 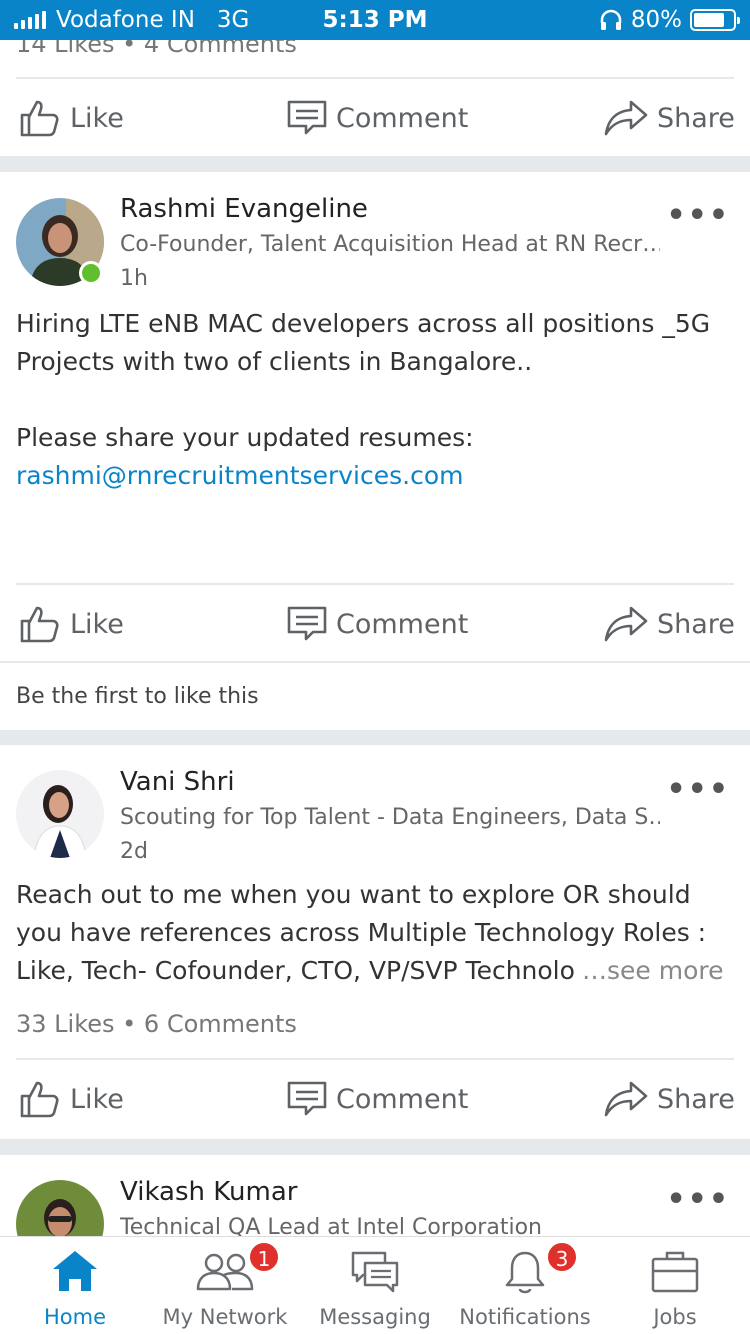 What do you see at coordinates (137, 696) in the screenshot?
I see `like-prompt: Be the first to like this` at bounding box center [137, 696].